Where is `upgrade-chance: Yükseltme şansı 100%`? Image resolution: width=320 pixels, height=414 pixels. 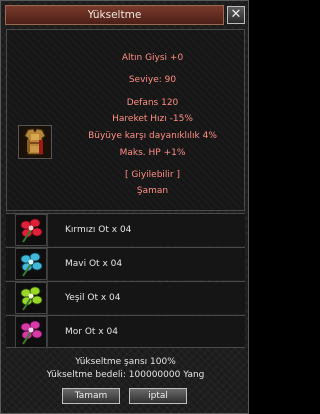
upgrade-chance: Yükseltme şansı 100% is located at coordinates (125, 362).